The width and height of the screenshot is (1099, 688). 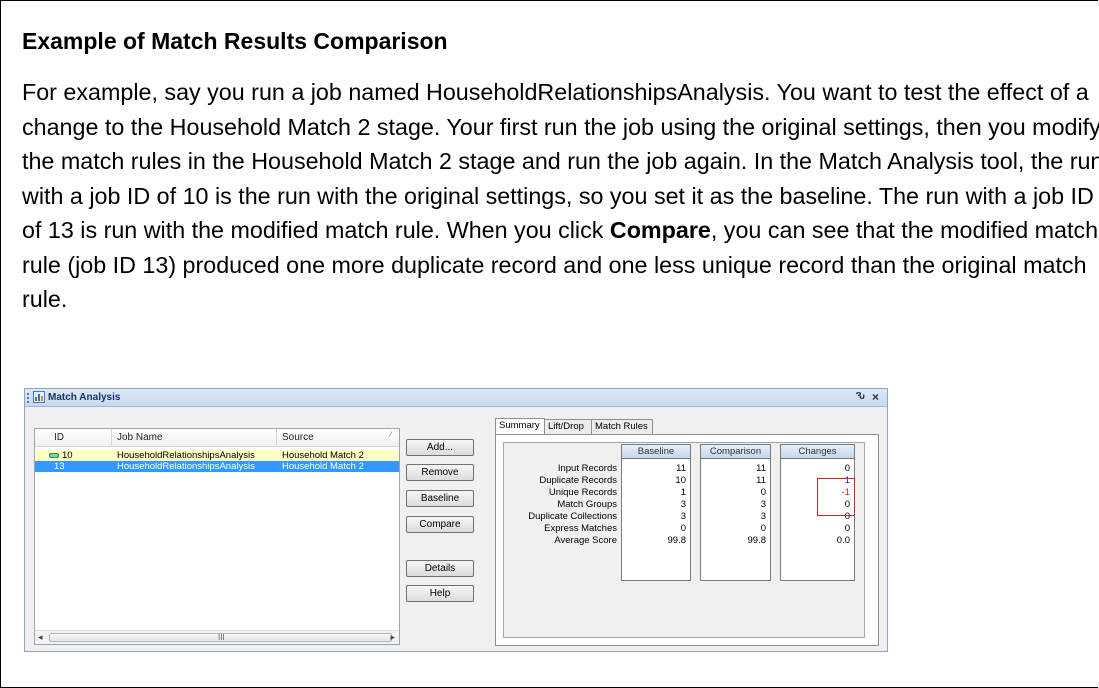 I want to click on baseline-value: 1, so click(x=683, y=492).